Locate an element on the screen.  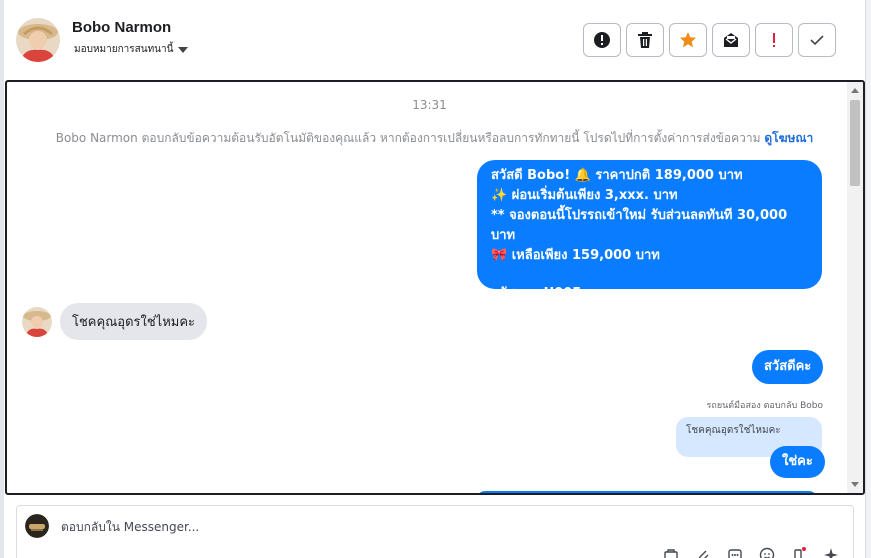
sparkle-button is located at coordinates (831, 552).